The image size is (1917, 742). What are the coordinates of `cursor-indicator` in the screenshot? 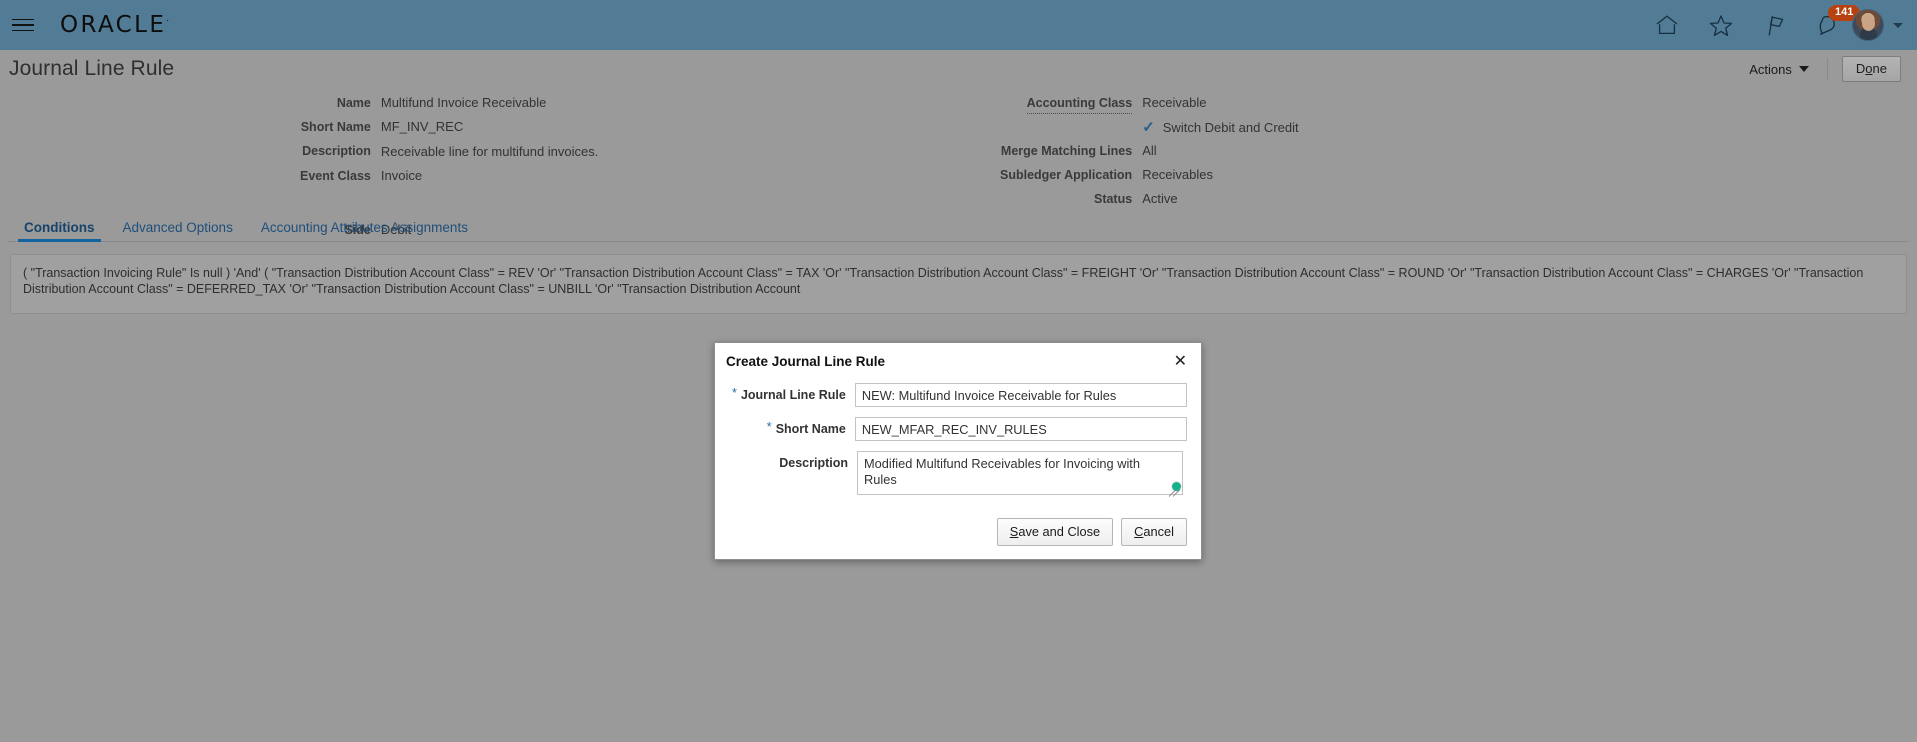 It's located at (1176, 486).